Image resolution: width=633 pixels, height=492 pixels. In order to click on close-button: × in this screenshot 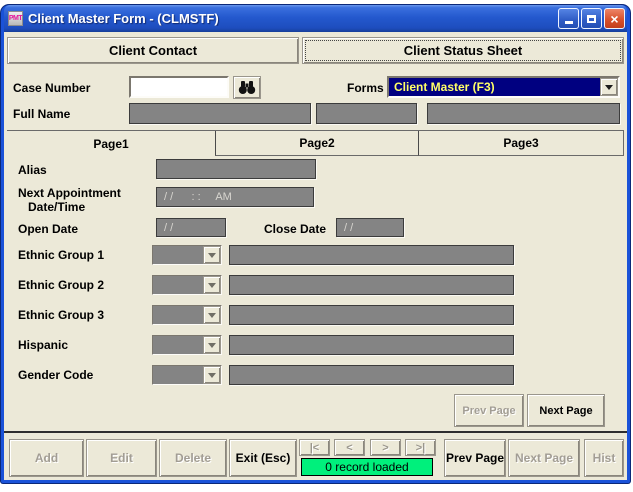, I will do `click(614, 18)`.